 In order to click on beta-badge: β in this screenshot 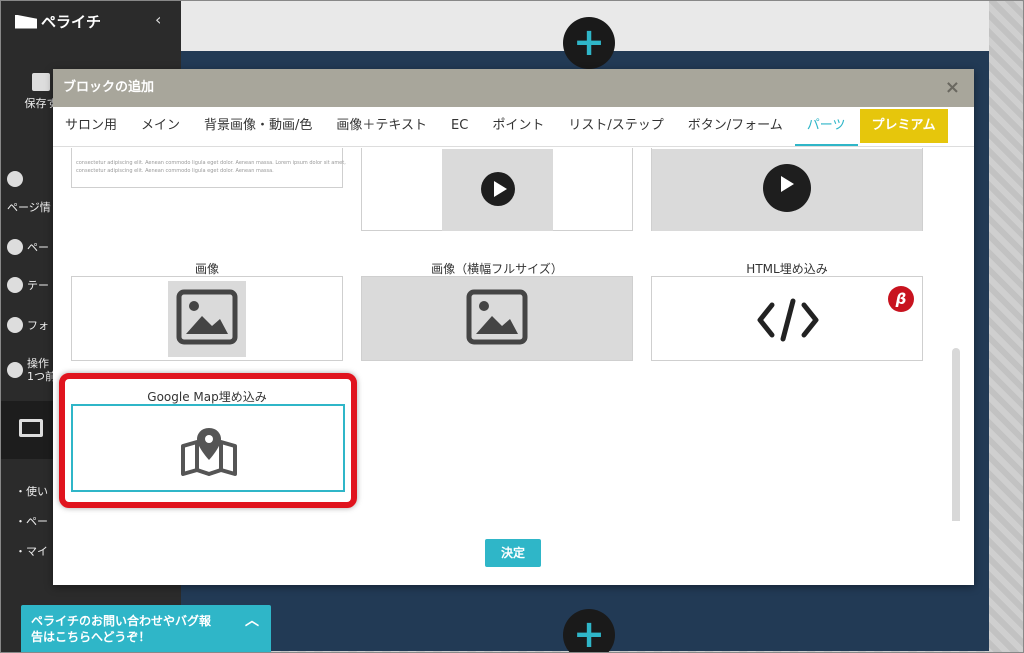, I will do `click(901, 299)`.